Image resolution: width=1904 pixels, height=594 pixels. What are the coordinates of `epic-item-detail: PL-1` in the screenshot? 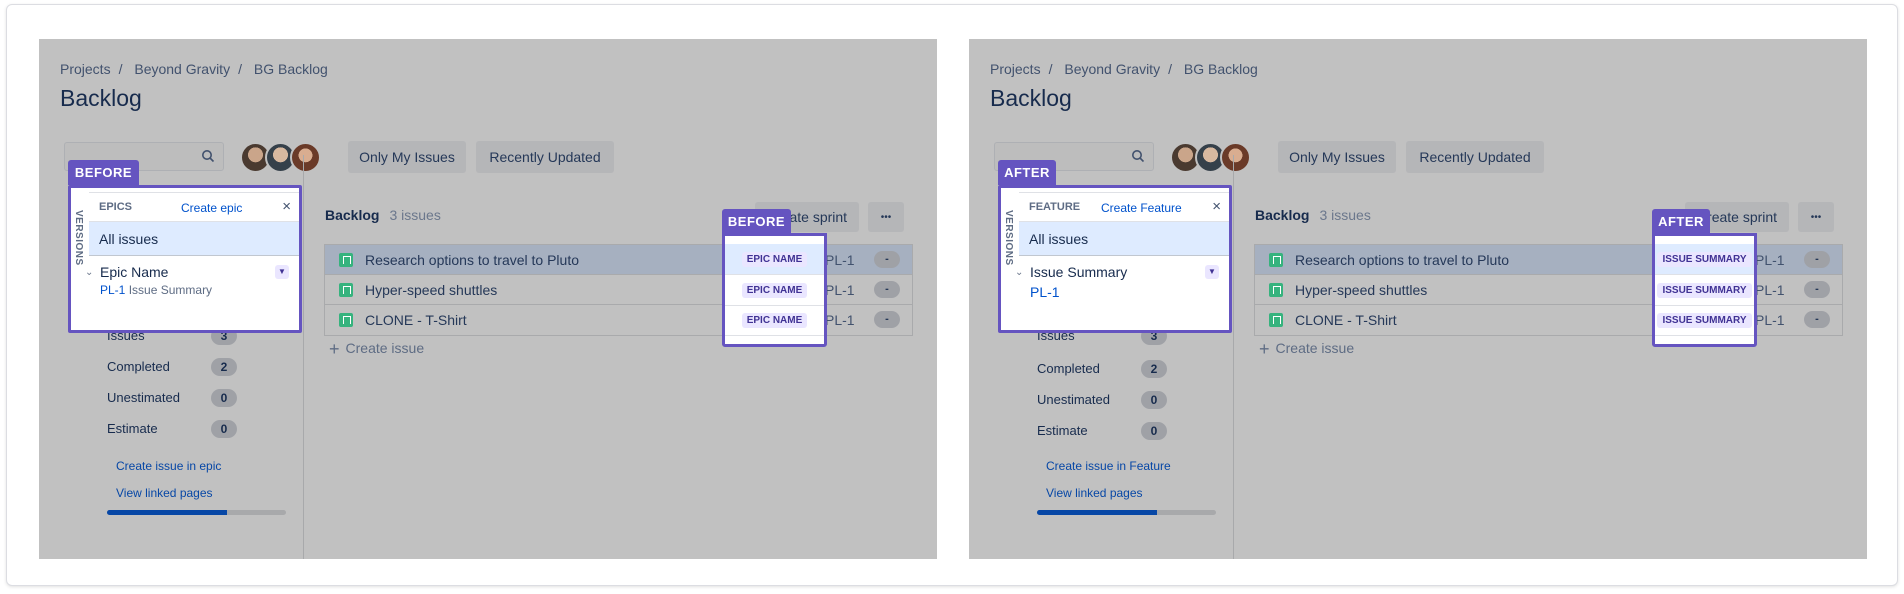 It's located at (1045, 292).